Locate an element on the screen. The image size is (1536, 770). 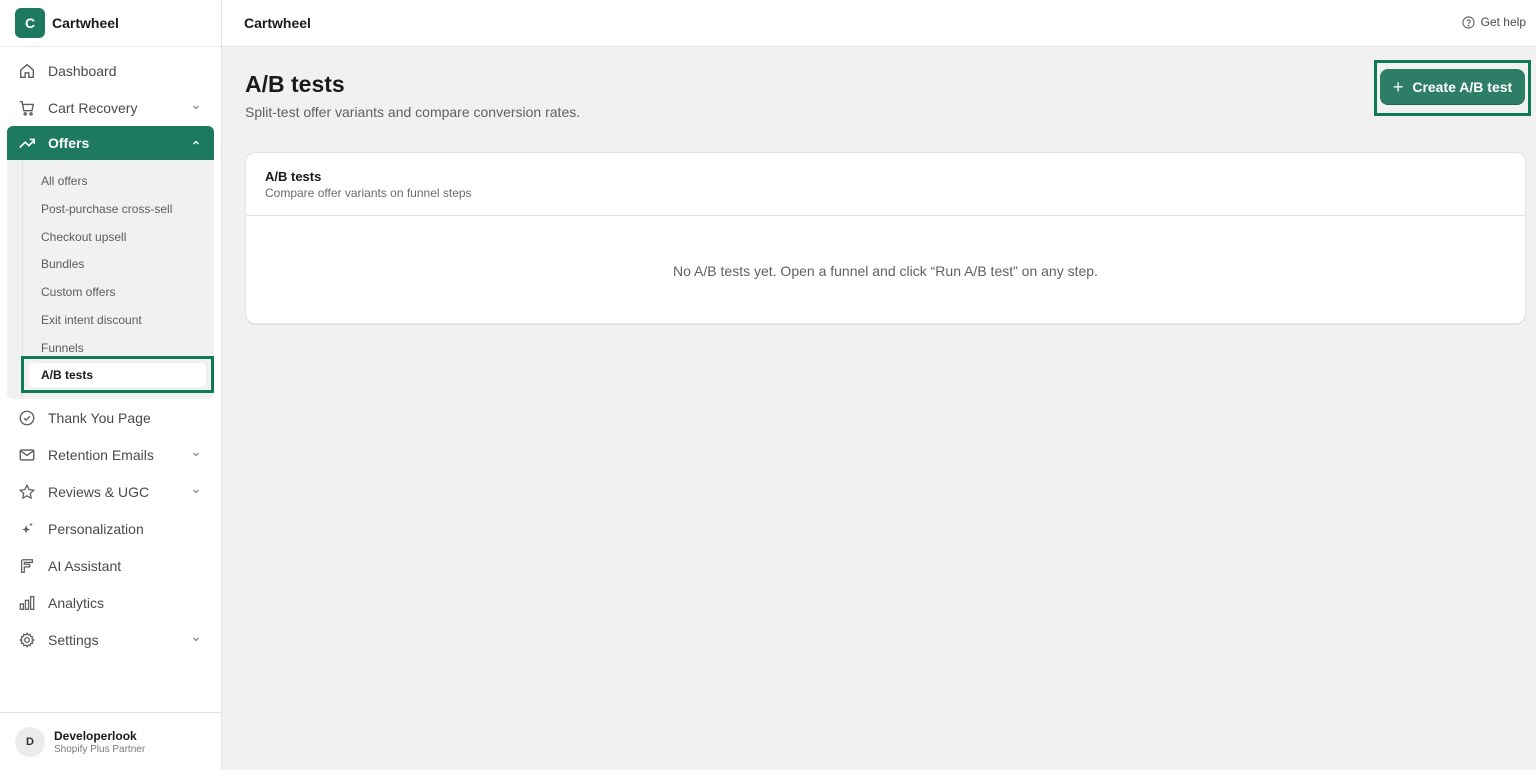
nav-item-reviews: Reviews & UGC is located at coordinates (110, 491).